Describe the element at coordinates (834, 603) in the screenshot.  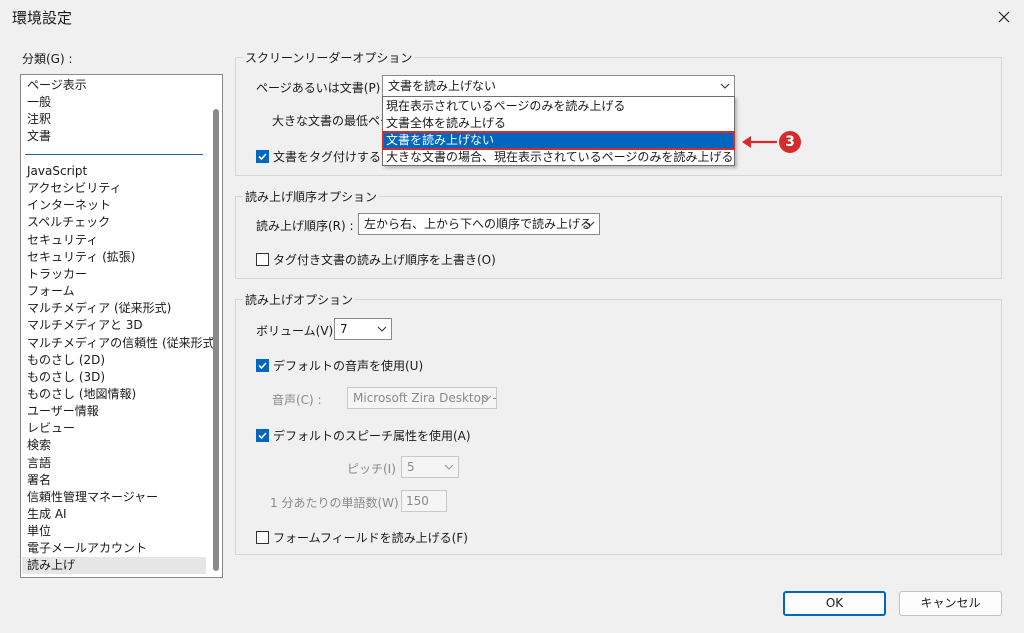
I see `ok-button: OK` at that location.